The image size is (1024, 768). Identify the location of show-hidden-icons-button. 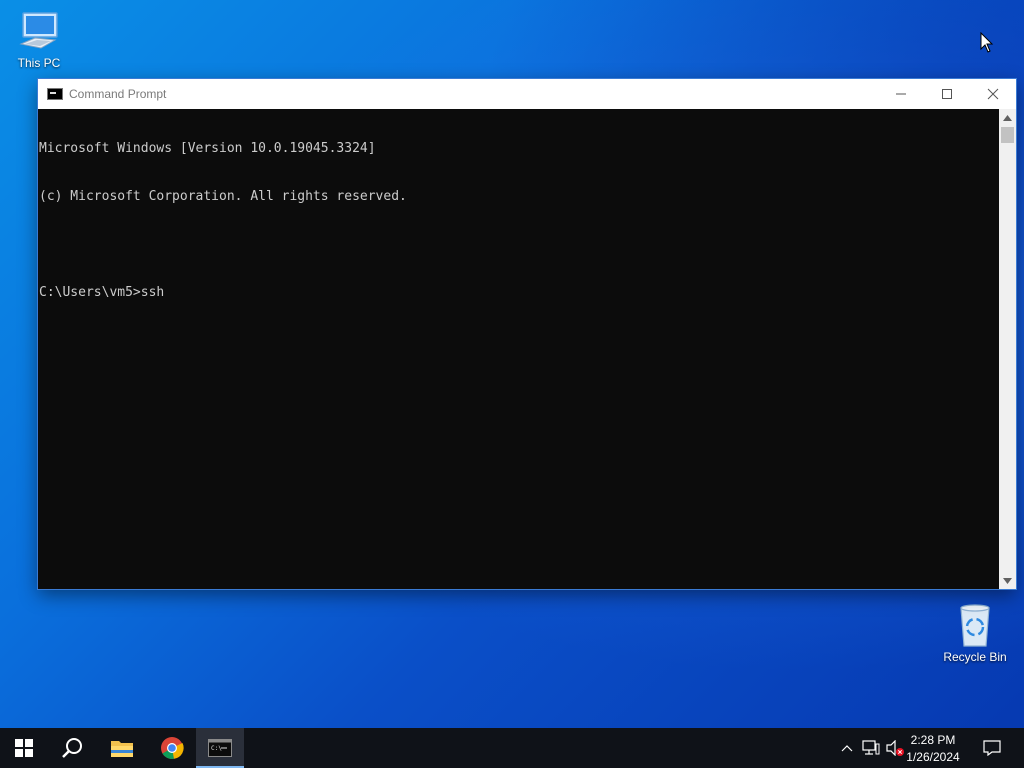
(847, 748).